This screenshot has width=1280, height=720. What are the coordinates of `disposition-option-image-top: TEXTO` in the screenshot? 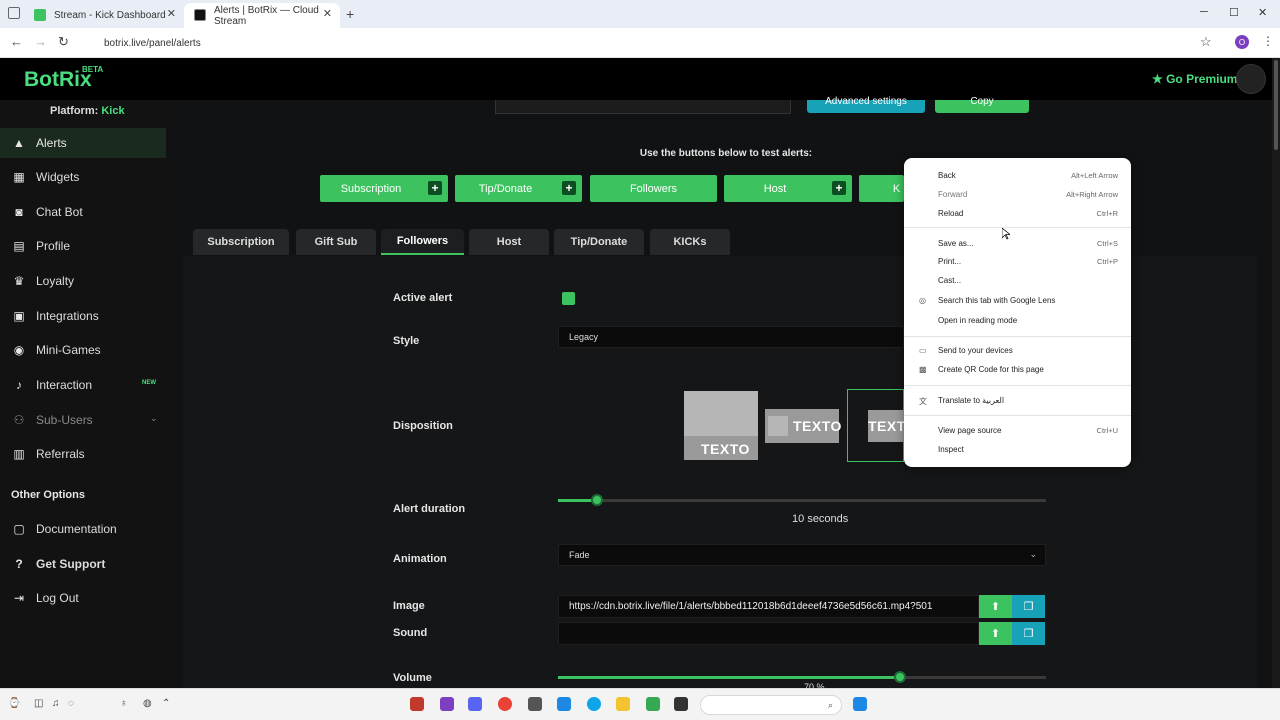 It's located at (721, 425).